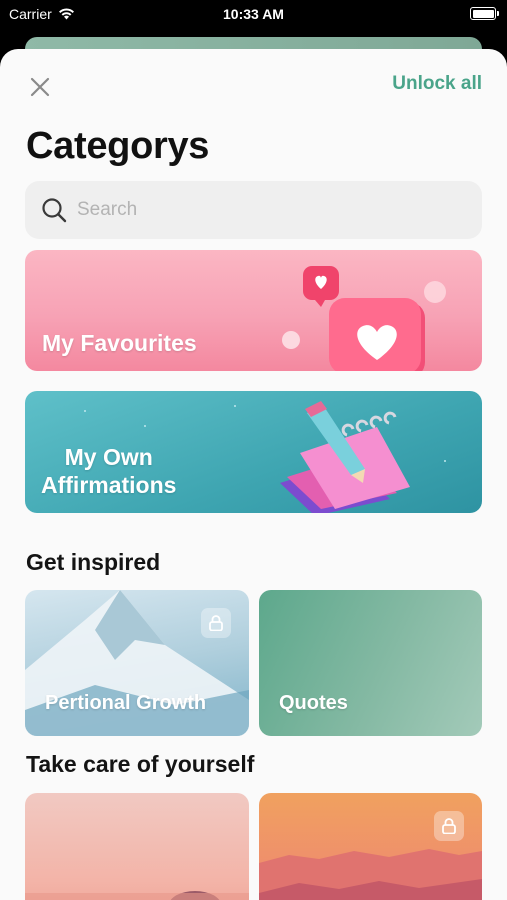 The width and height of the screenshot is (507, 900). I want to click on section-title-take-care: Take care of yourself, so click(140, 764).